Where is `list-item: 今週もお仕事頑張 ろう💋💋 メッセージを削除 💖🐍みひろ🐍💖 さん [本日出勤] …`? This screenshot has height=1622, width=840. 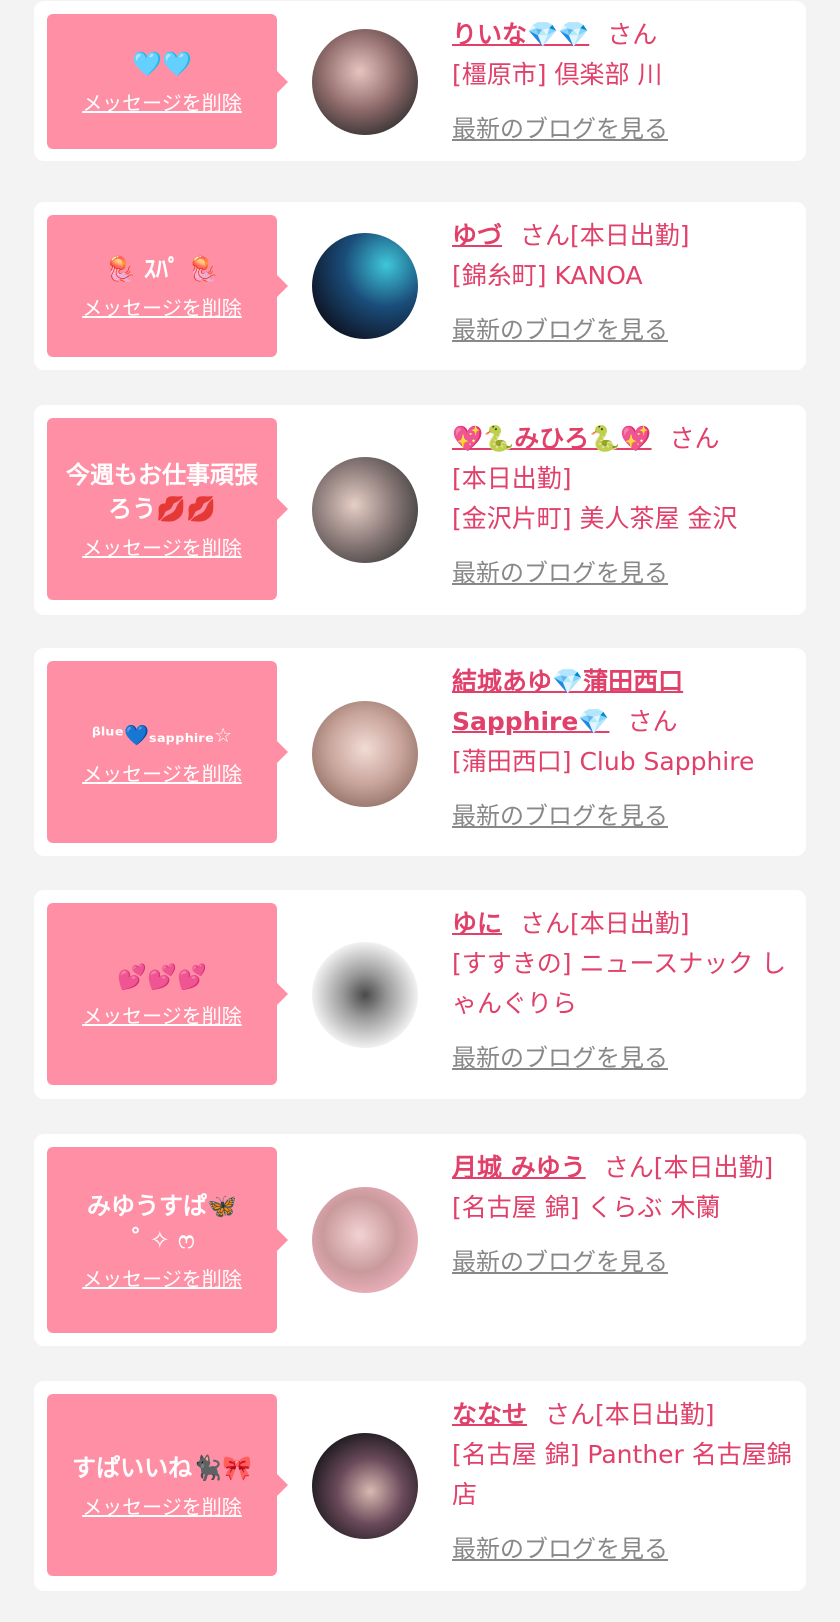
list-item: 今週もお仕事頑張 ろう💋💋 メッセージを削除 💖🐍みひろ🐍💖 さん [本日出勤] … is located at coordinates (420, 510).